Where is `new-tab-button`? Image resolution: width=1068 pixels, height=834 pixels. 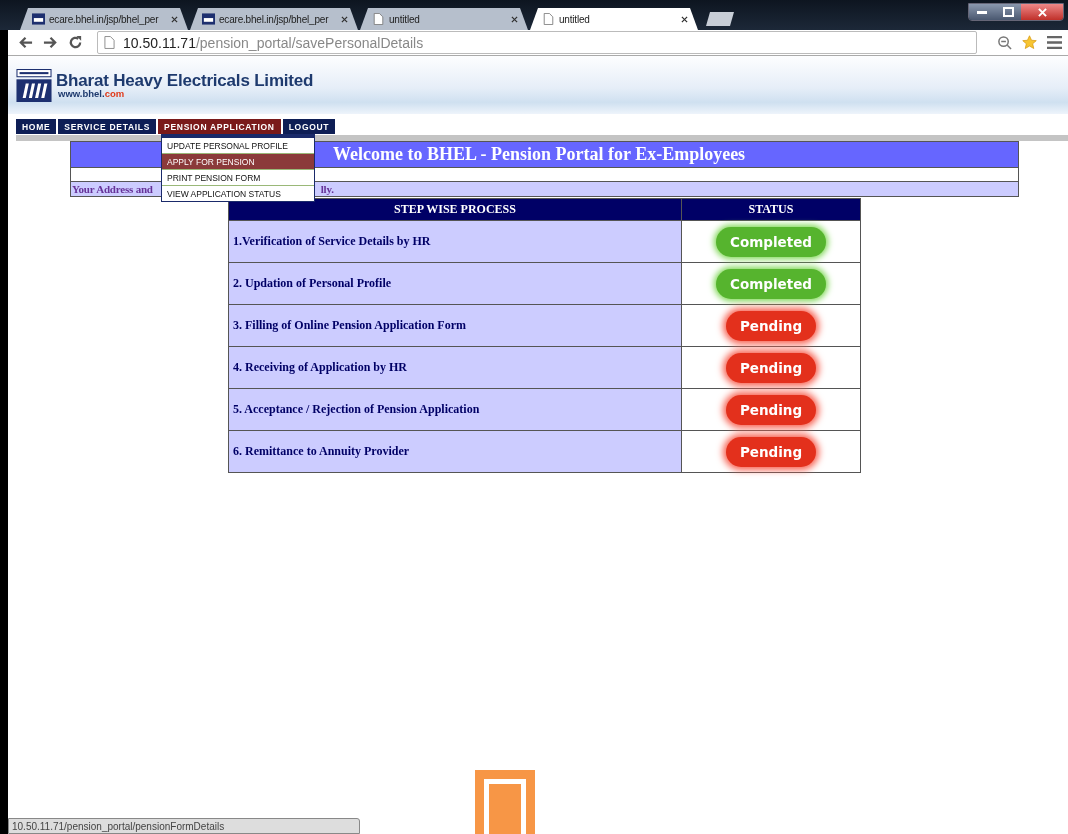 new-tab-button is located at coordinates (720, 19).